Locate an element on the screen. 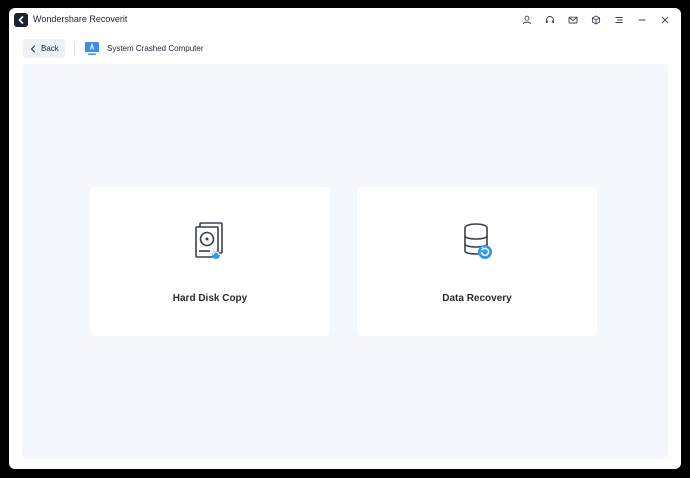 Image resolution: width=690 pixels, height=478 pixels. app-title: Wondershare Recoverit is located at coordinates (80, 19).